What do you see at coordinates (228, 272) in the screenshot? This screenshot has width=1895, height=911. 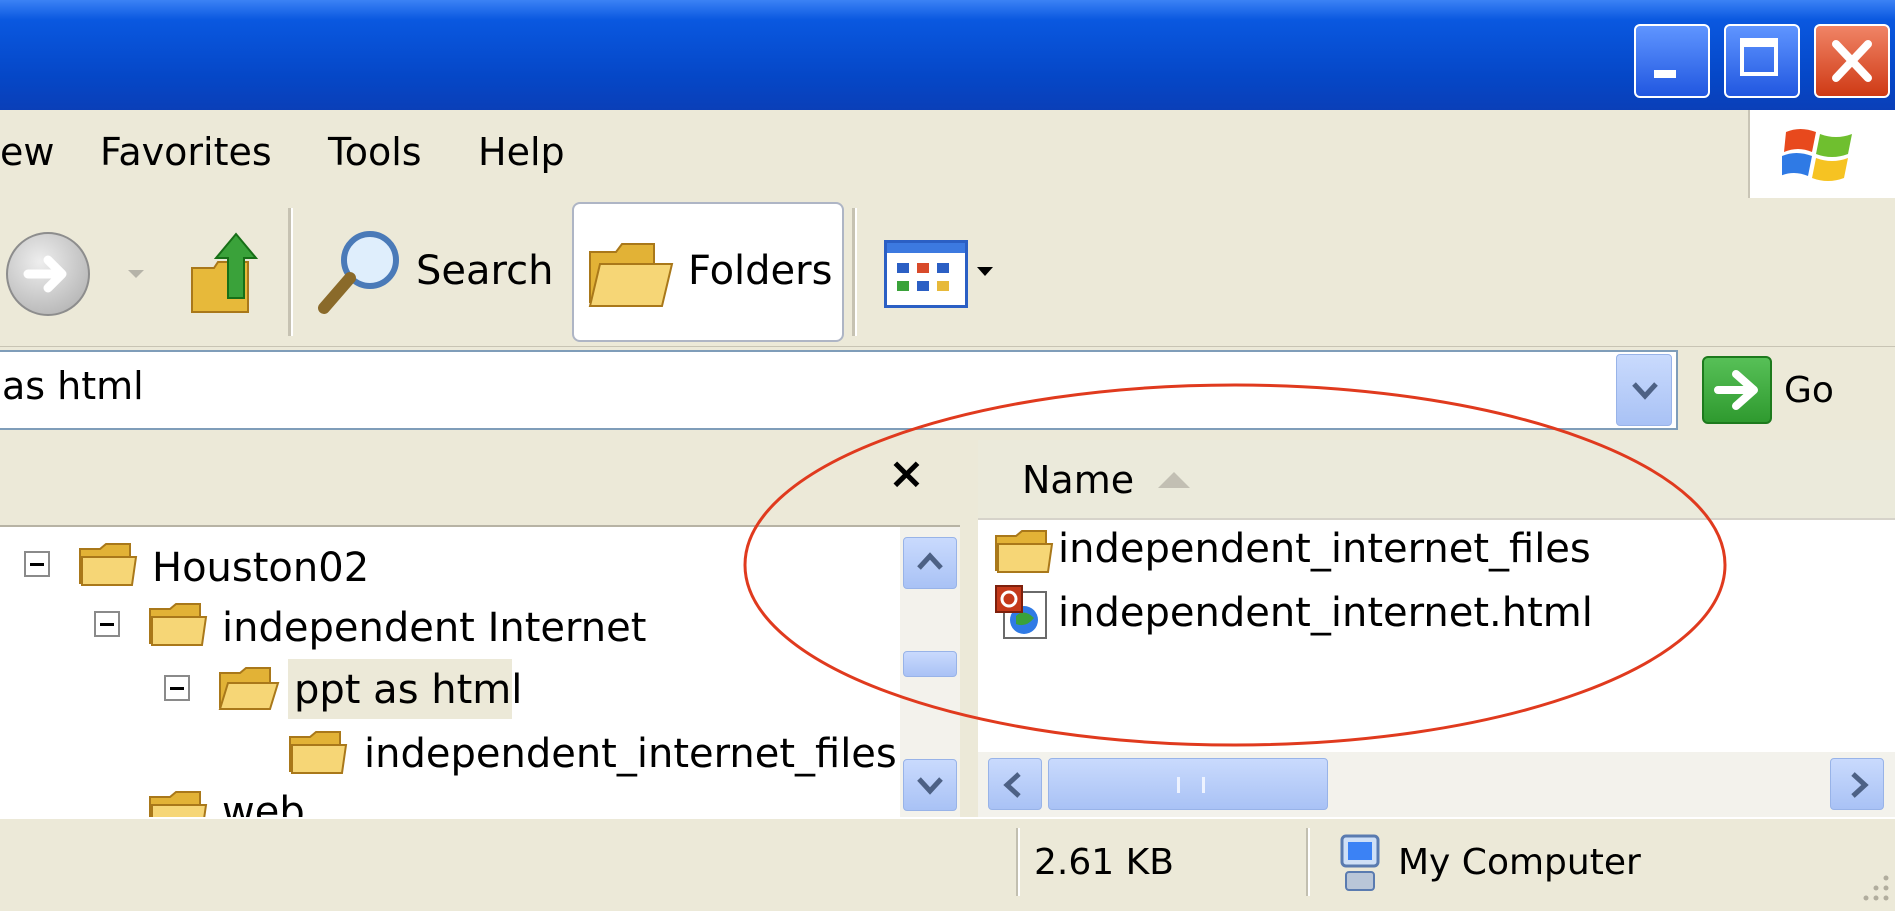 I see `up-folder-icon` at bounding box center [228, 272].